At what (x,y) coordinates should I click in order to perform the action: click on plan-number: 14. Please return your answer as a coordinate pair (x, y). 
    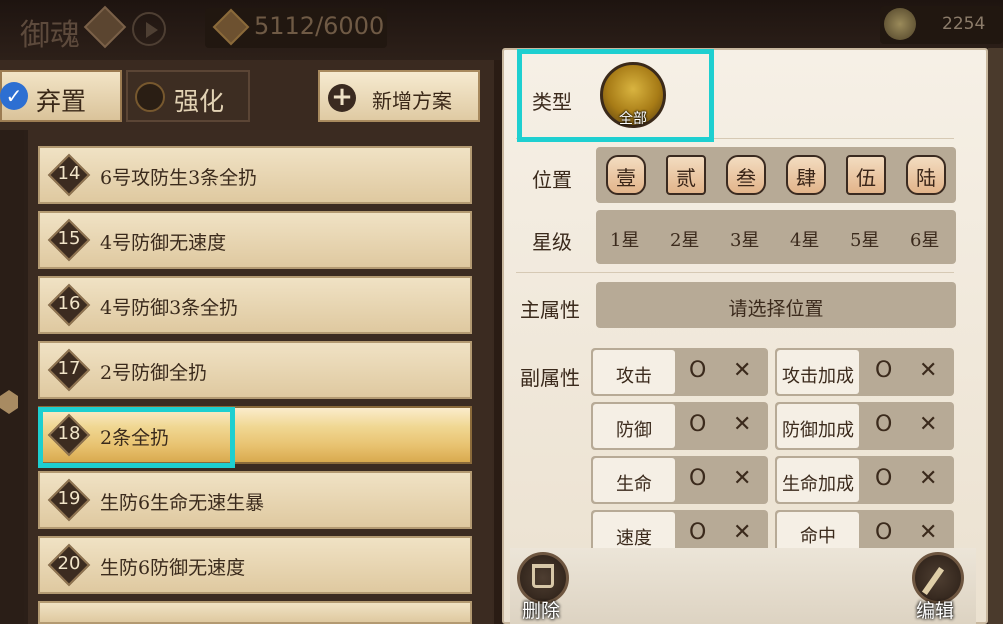
    Looking at the image, I should click on (69, 173).